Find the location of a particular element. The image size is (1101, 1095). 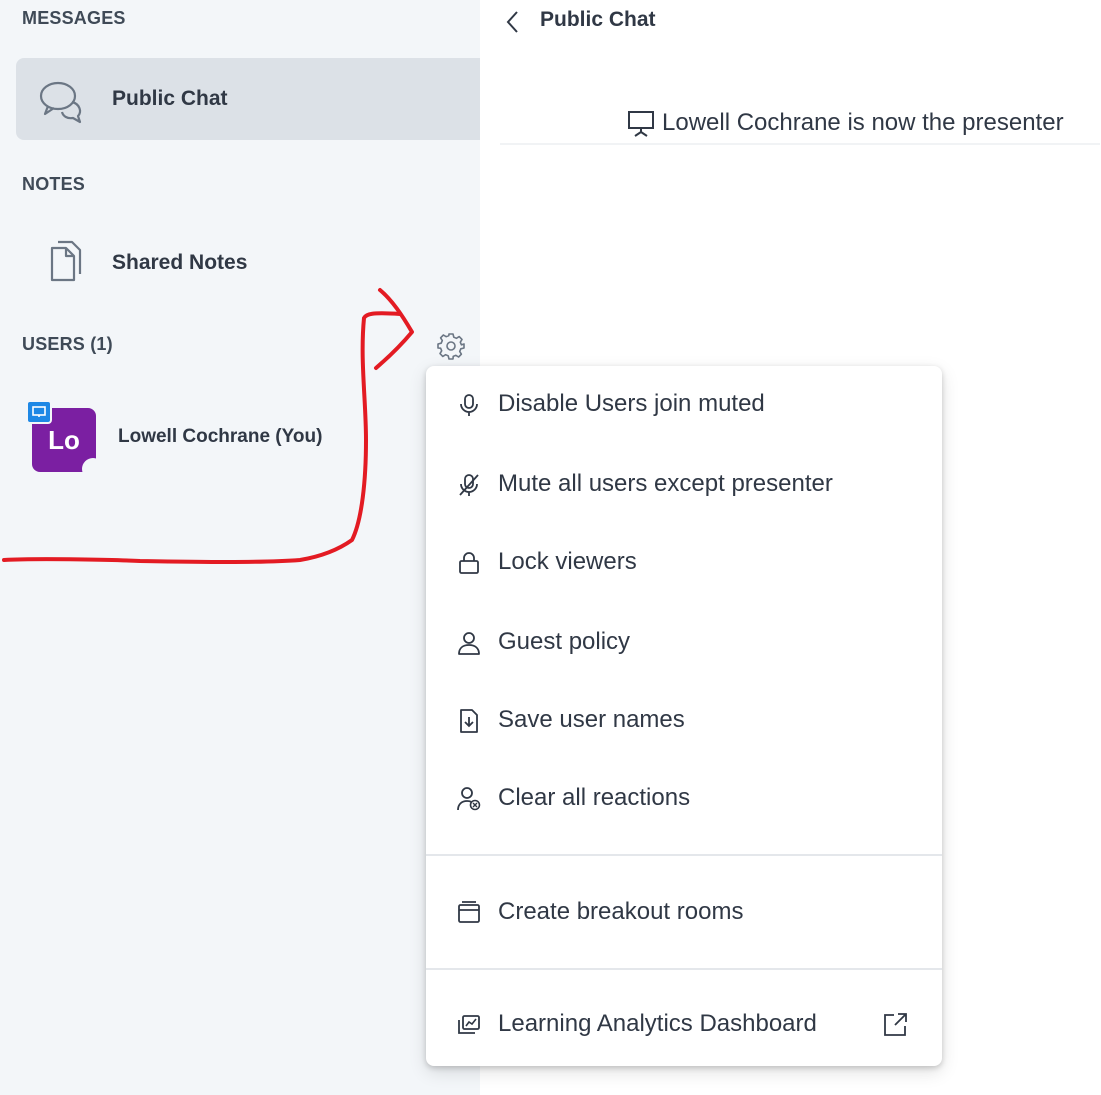

messages-section-title: MESSAGES is located at coordinates (74, 18).